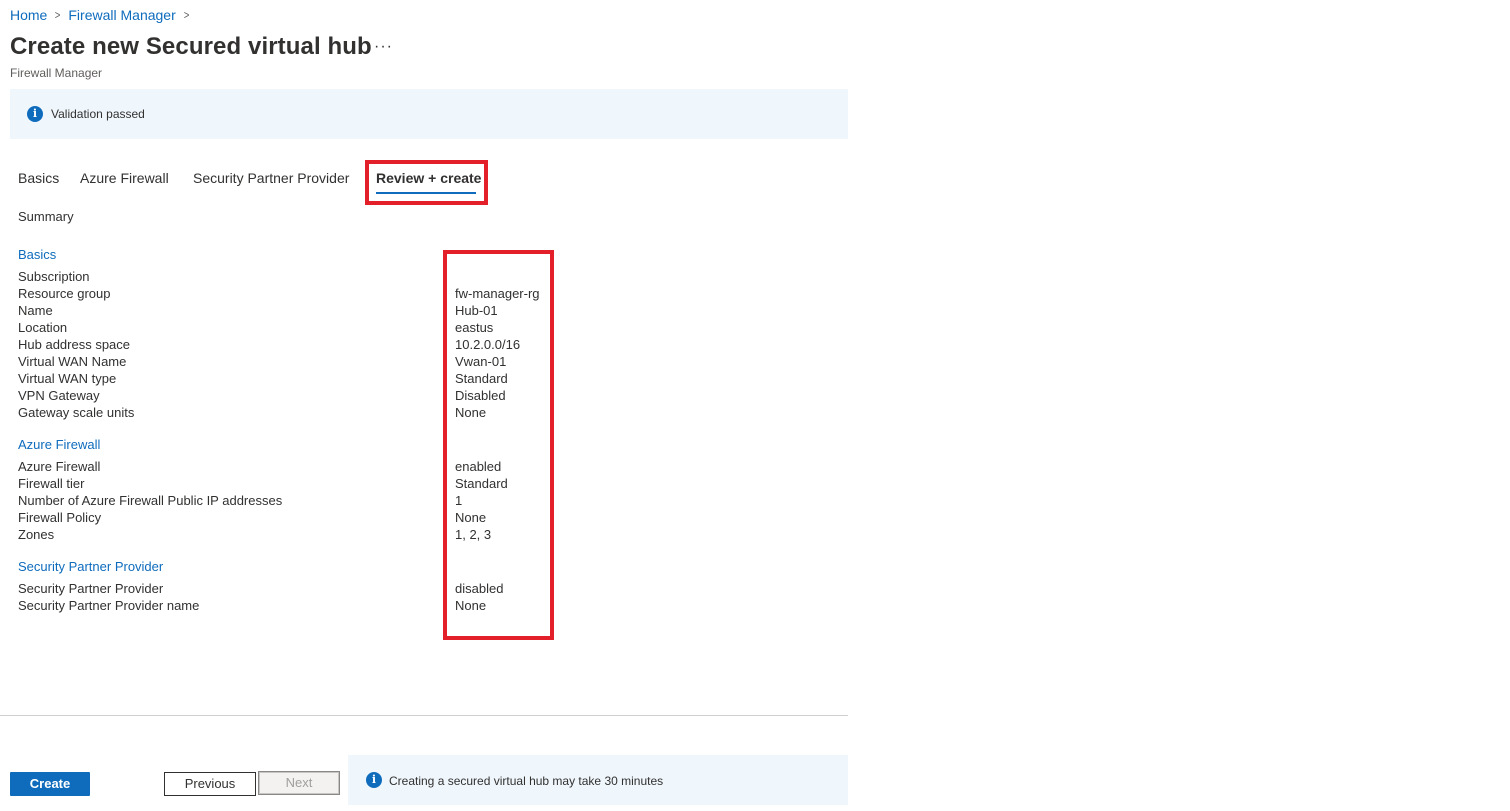 Image resolution: width=1510 pixels, height=811 pixels. I want to click on label-azure-firewall: Azure Firewall, so click(59, 466).